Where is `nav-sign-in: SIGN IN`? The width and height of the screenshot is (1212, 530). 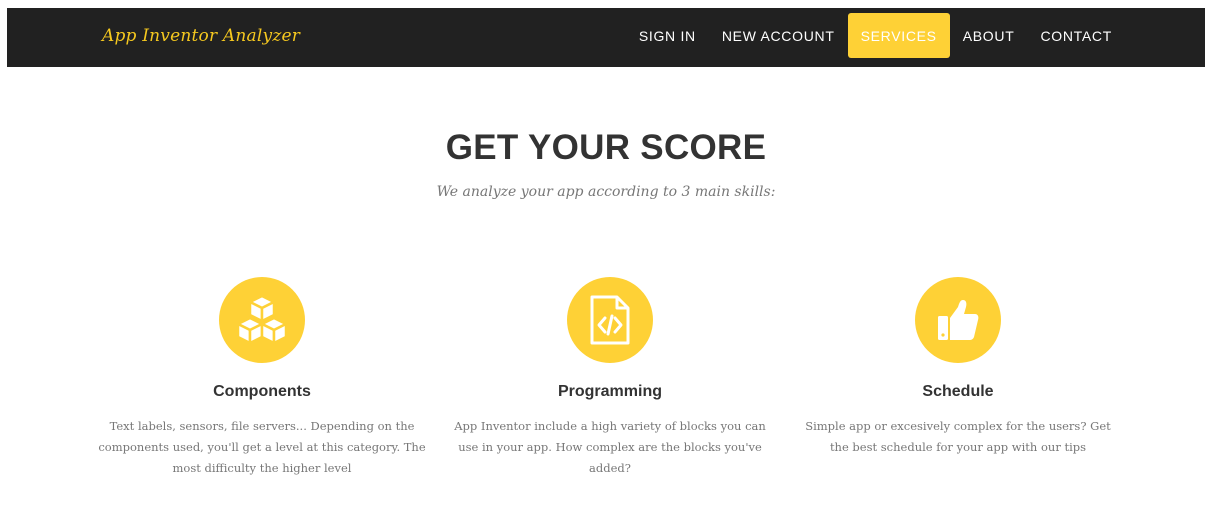
nav-sign-in: SIGN IN is located at coordinates (667, 35).